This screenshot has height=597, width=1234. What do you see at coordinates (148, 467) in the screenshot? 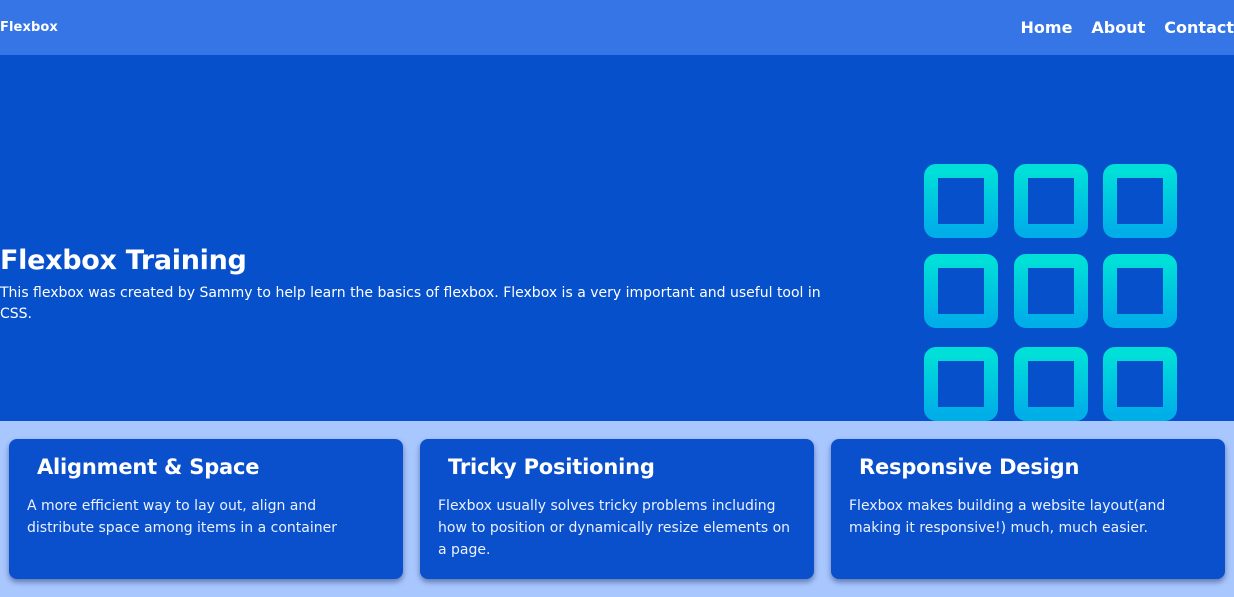
I see `card-title: Alignment & Space` at bounding box center [148, 467].